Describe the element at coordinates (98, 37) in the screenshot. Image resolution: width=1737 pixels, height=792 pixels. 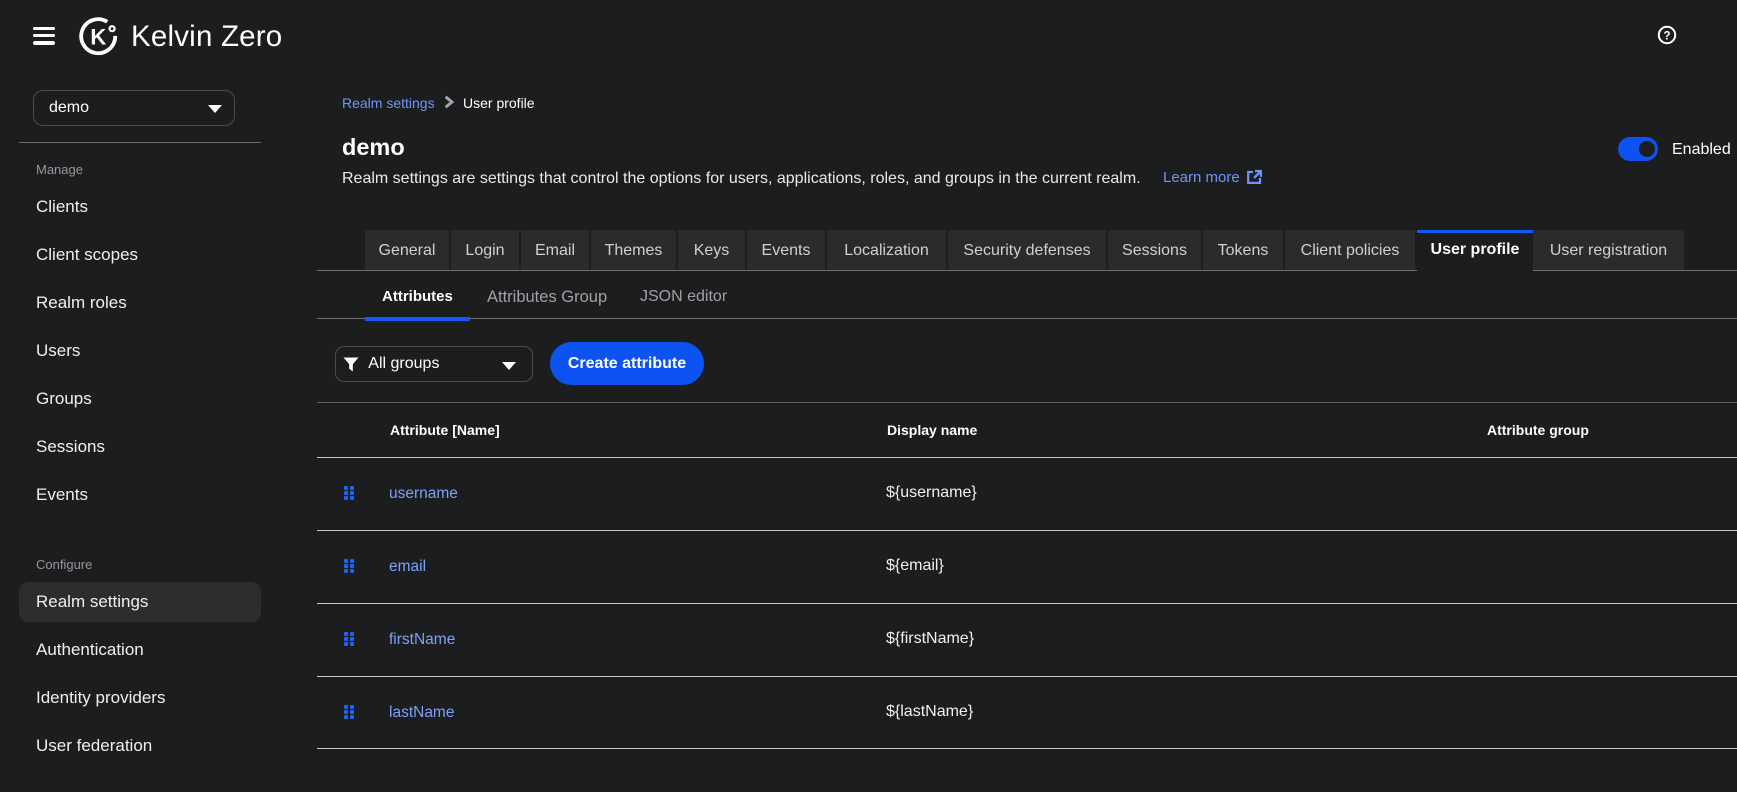
I see `svg-text: K` at that location.